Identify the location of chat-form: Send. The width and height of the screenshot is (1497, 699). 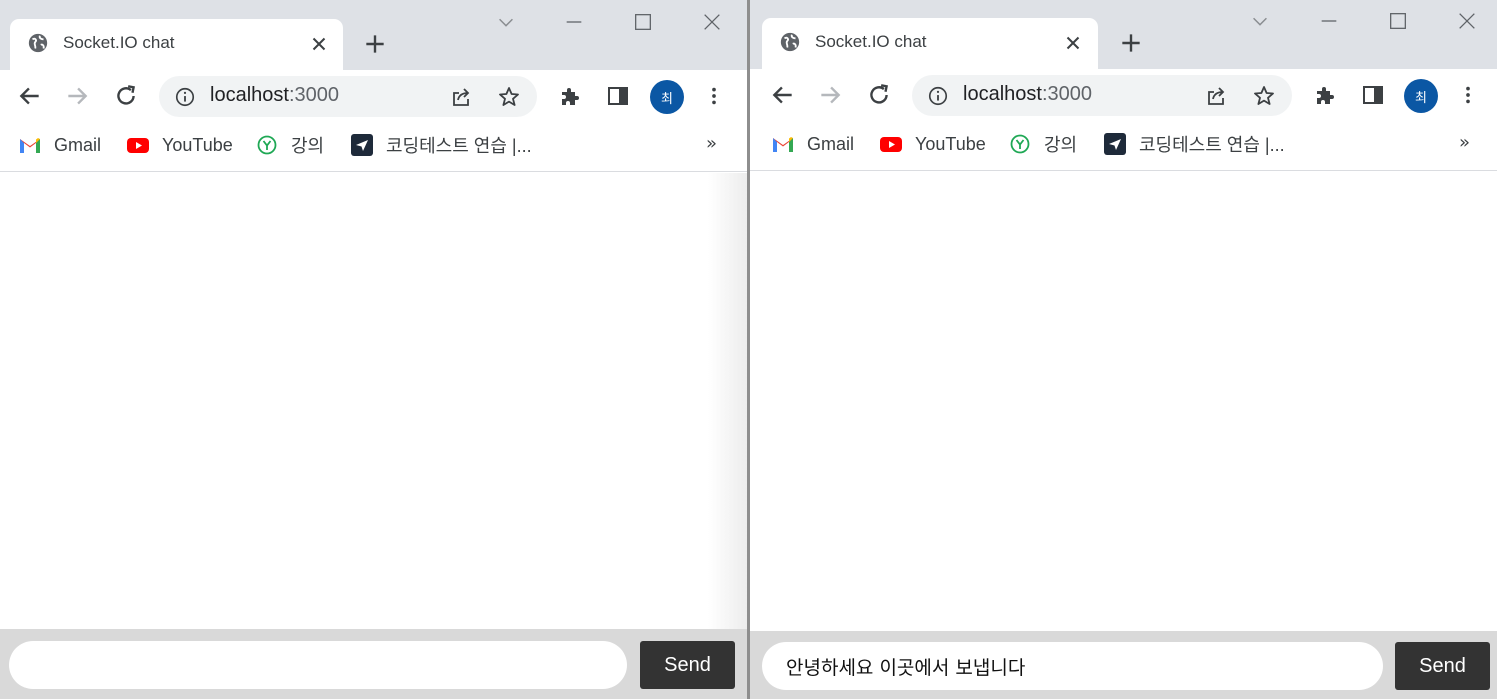
(374, 664).